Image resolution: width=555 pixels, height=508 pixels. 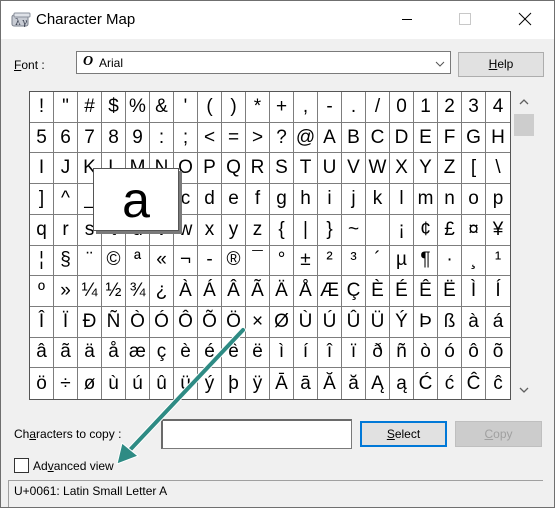 I want to click on char-cell: ¨, so click(x=90, y=261).